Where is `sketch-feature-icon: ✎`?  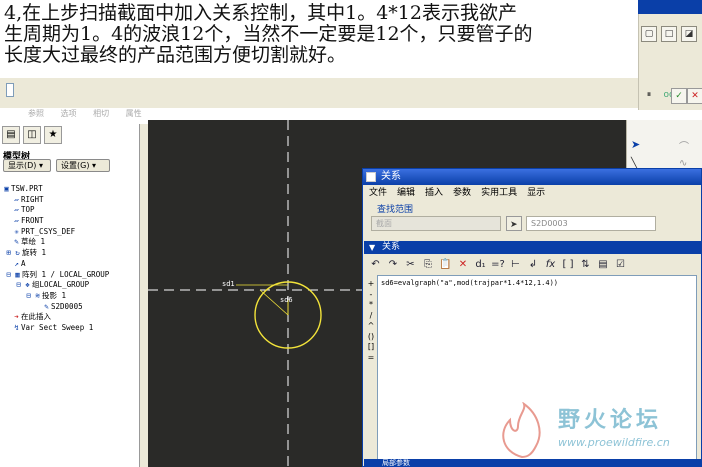 sketch-feature-icon: ✎ is located at coordinates (46, 306).